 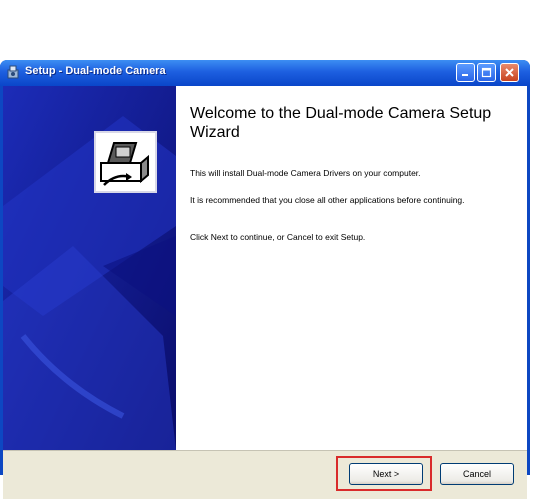 I want to click on window-title: Setup - Dual-mode Camera, so click(x=95, y=71).